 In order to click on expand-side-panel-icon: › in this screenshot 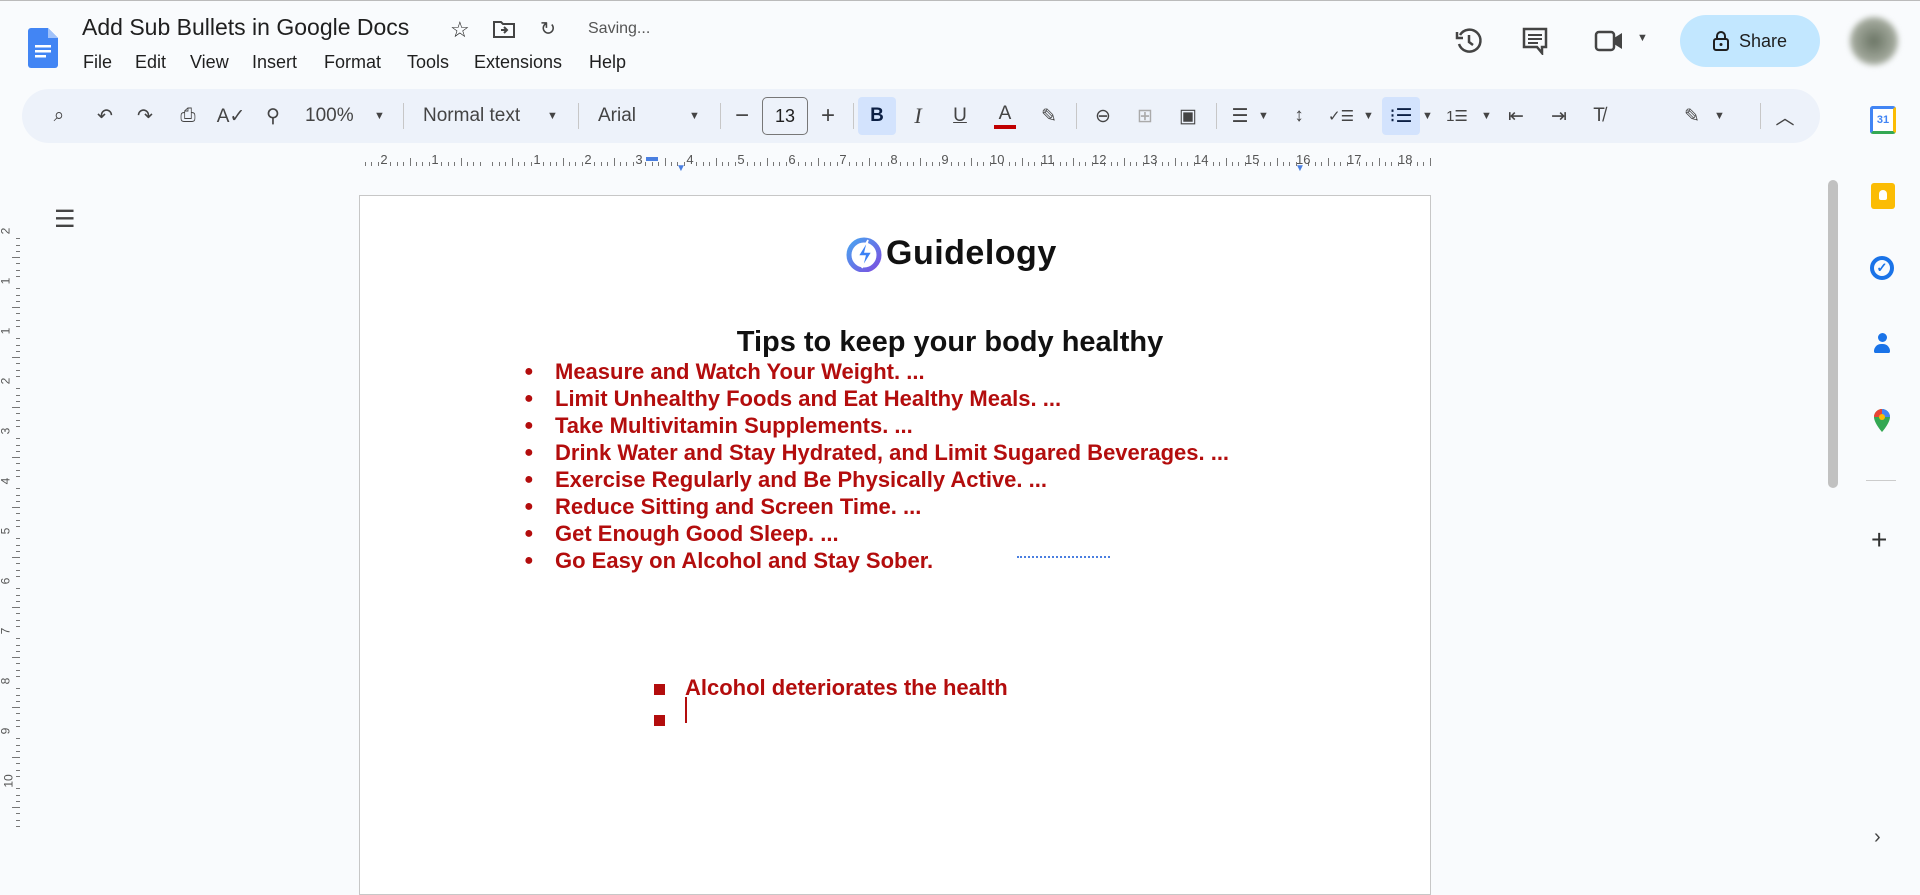, I will do `click(1877, 837)`.